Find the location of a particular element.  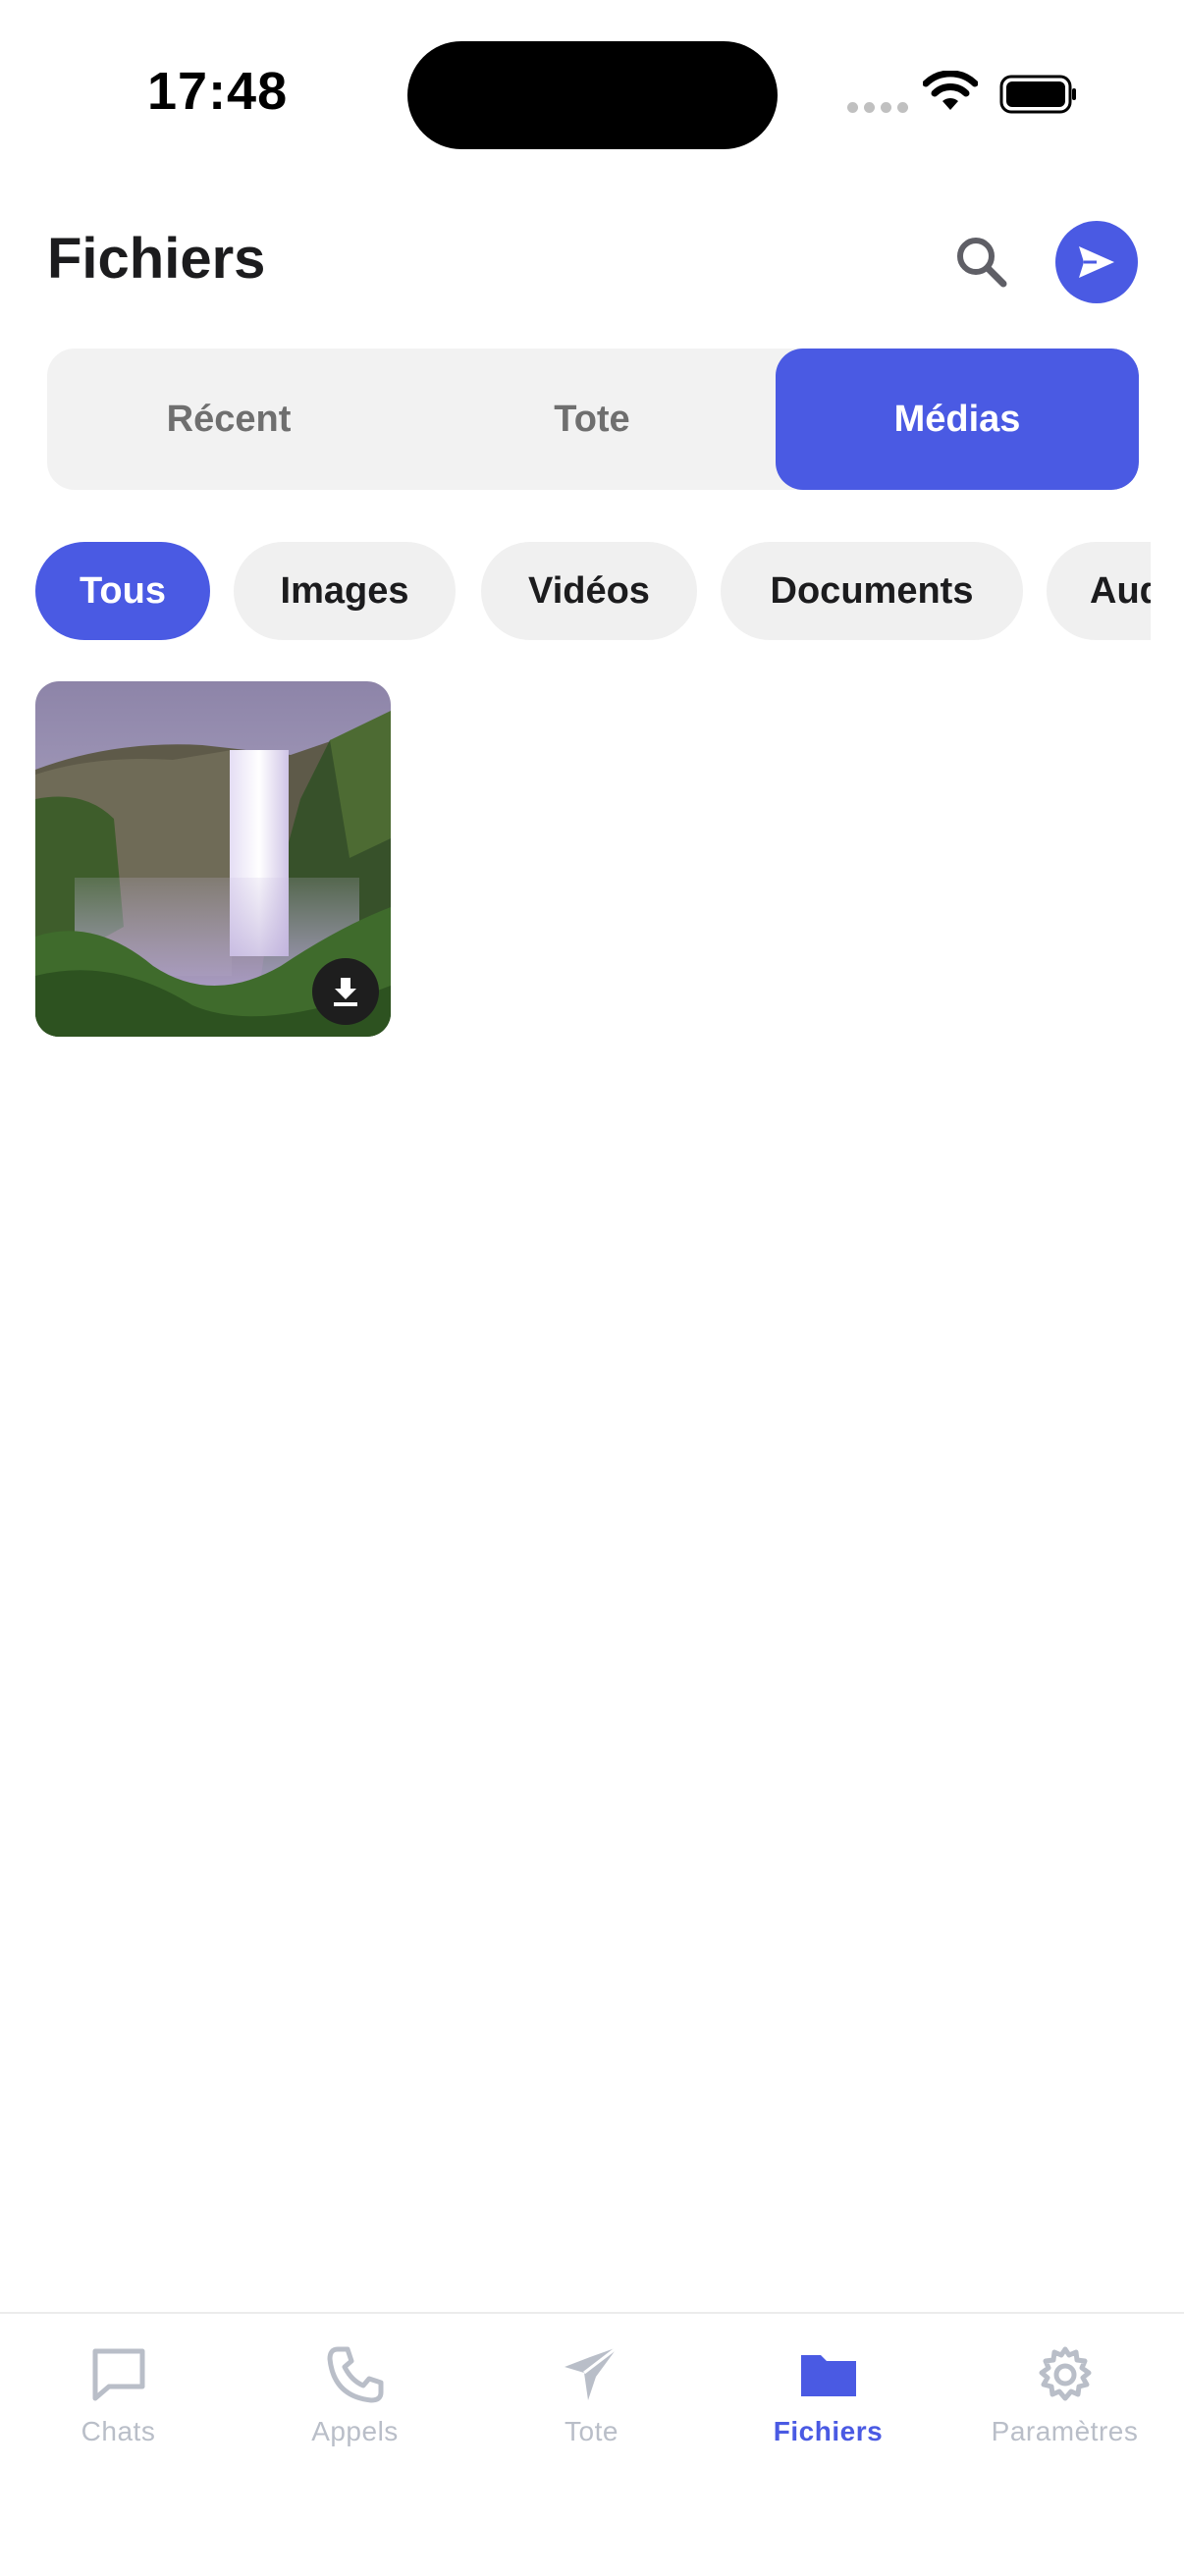

tab-chats: Chats is located at coordinates (118, 2395).